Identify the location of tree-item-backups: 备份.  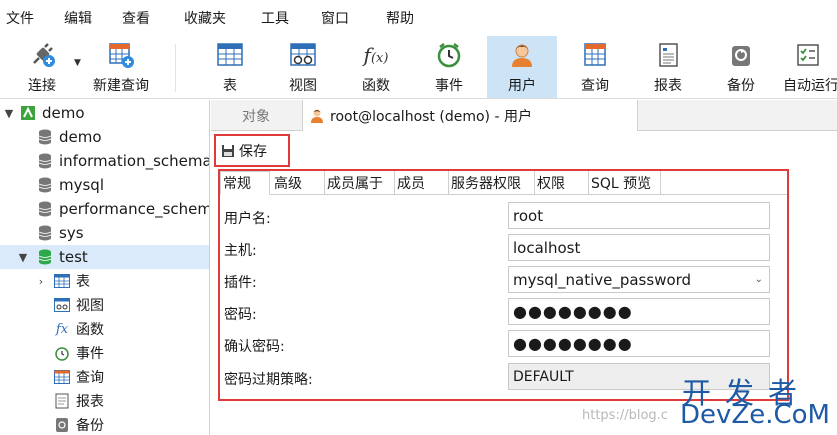
(104, 424).